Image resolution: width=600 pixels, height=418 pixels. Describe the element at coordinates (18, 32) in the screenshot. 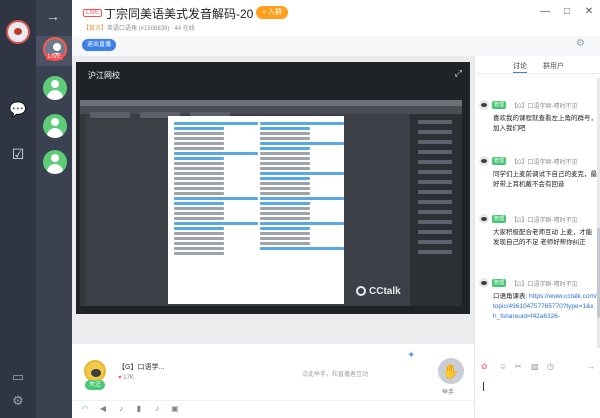

I see `user-avatar` at that location.